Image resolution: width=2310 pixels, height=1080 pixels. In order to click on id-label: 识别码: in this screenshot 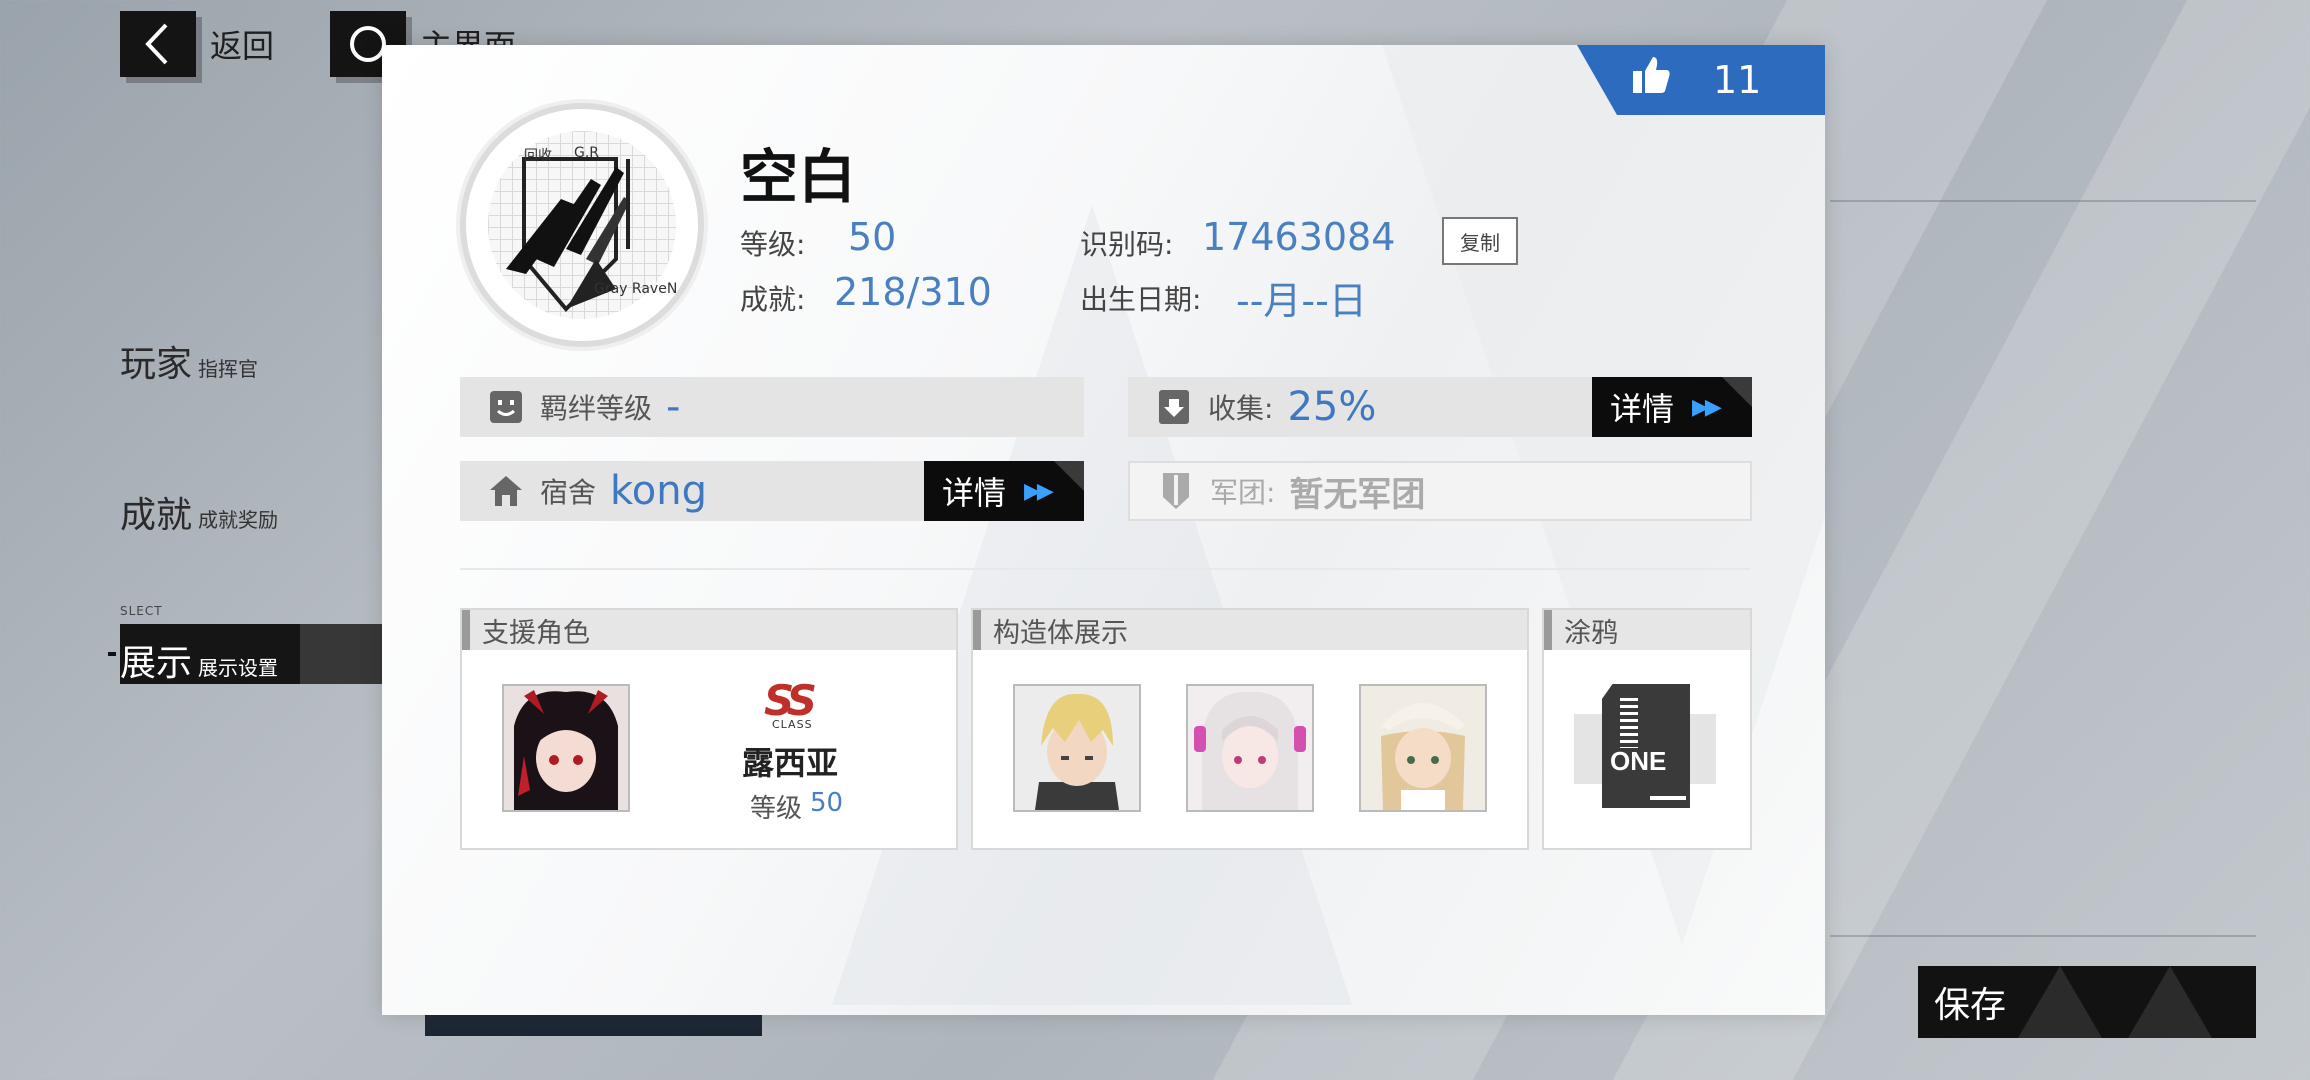, I will do `click(1127, 244)`.